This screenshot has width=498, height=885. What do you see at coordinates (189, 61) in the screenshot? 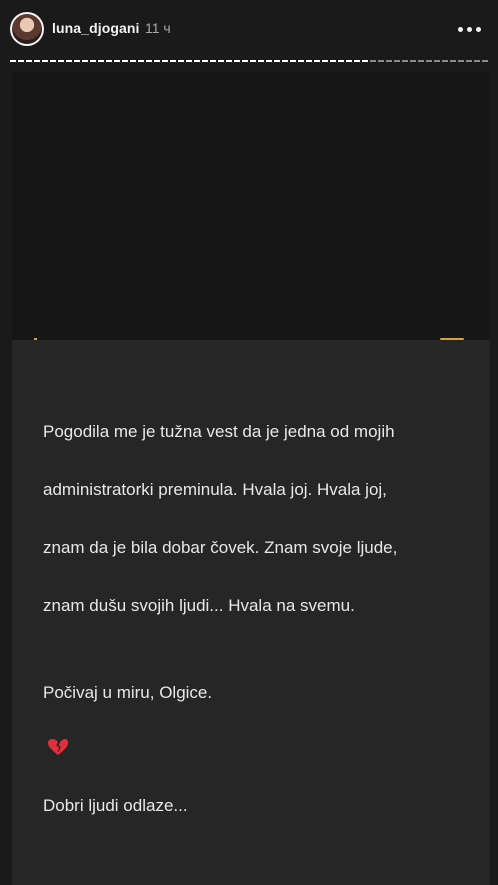
I see `story-progress-fill` at bounding box center [189, 61].